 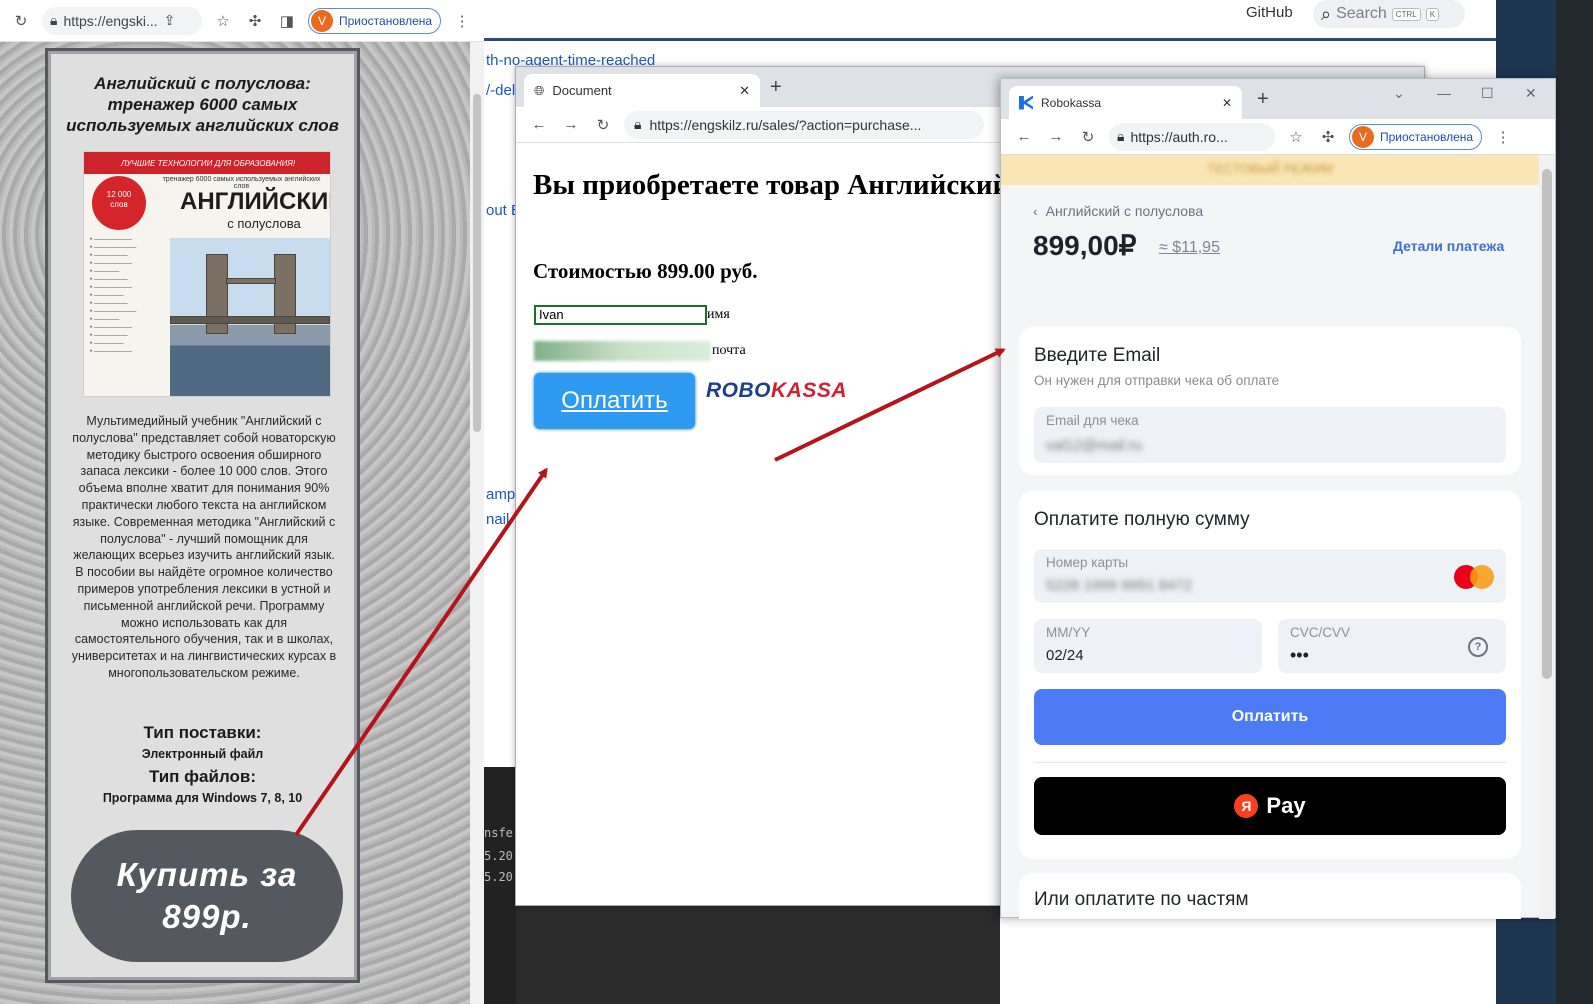 What do you see at coordinates (1389, 14) in the screenshot?
I see `docs-search-box: ⌕ Search CTRL K` at bounding box center [1389, 14].